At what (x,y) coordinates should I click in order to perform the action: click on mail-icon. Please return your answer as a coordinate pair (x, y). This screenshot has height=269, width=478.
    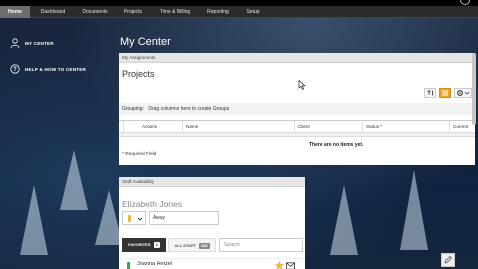
    Looking at the image, I should click on (290, 265).